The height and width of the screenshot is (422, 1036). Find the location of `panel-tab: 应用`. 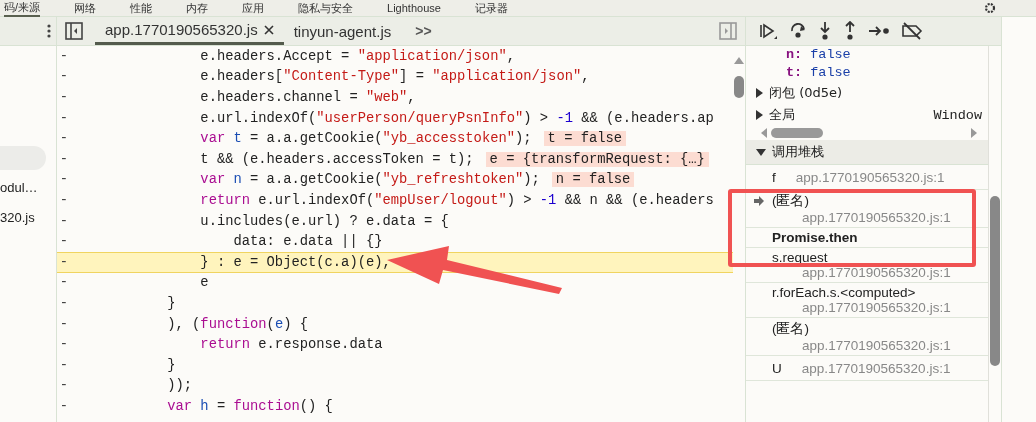

panel-tab: 应用 is located at coordinates (253, 8).